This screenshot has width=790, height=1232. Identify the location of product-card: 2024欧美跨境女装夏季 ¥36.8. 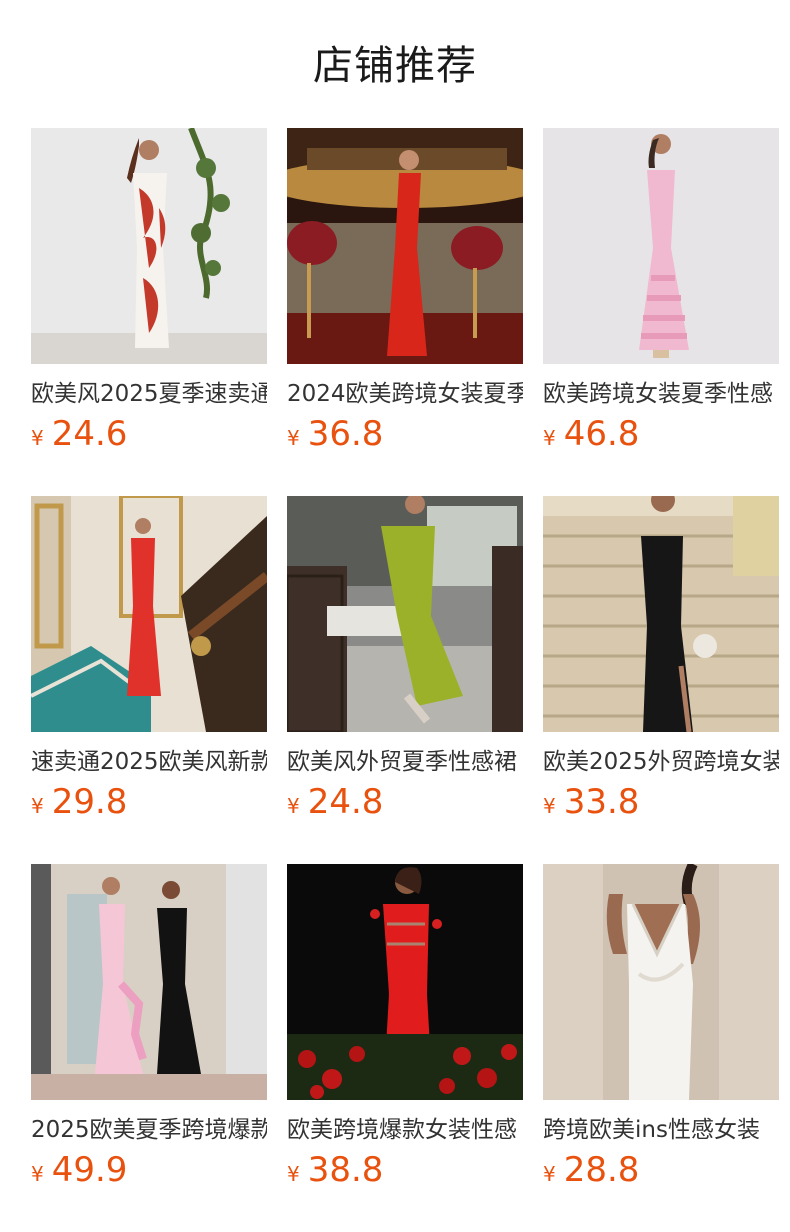
(405, 291).